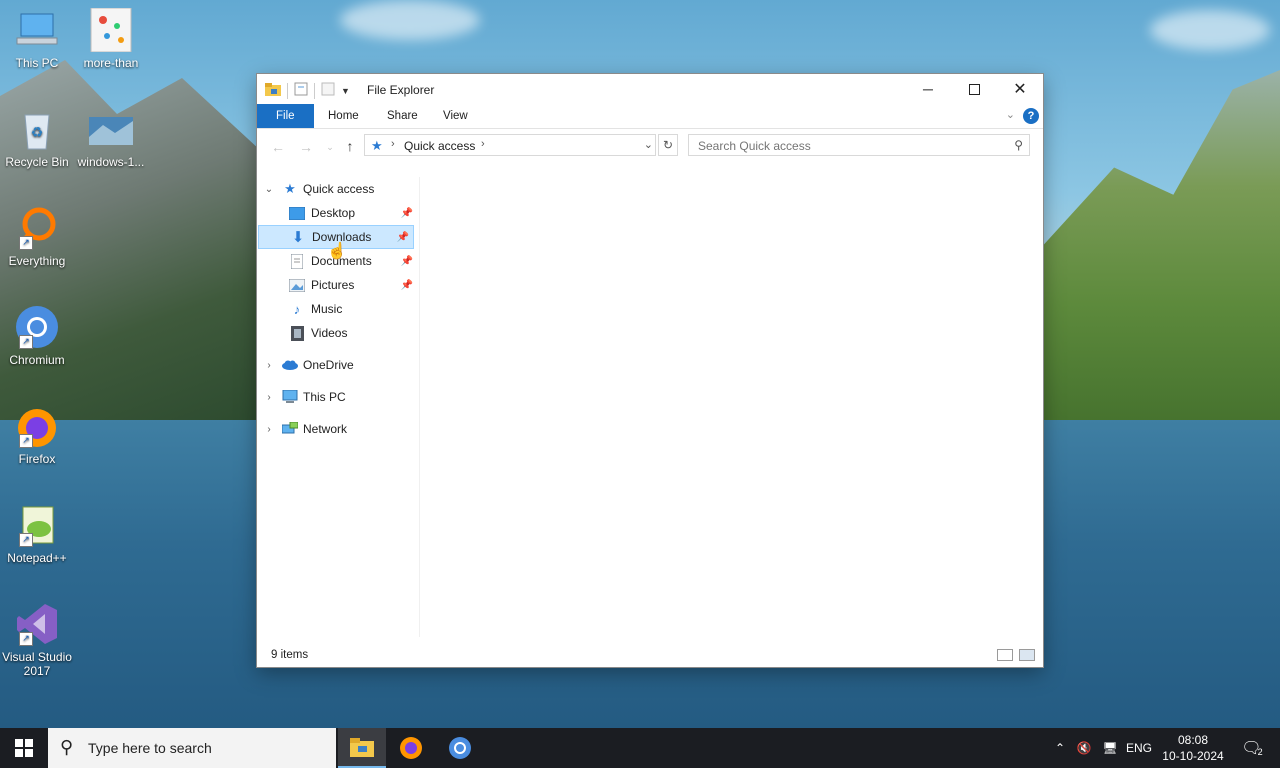  I want to click on properties-icon, so click(301, 90).